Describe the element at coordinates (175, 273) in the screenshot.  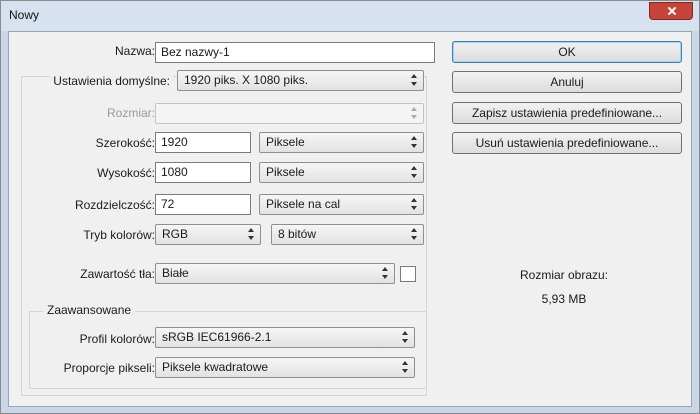
I see `background-value: Białe` at that location.